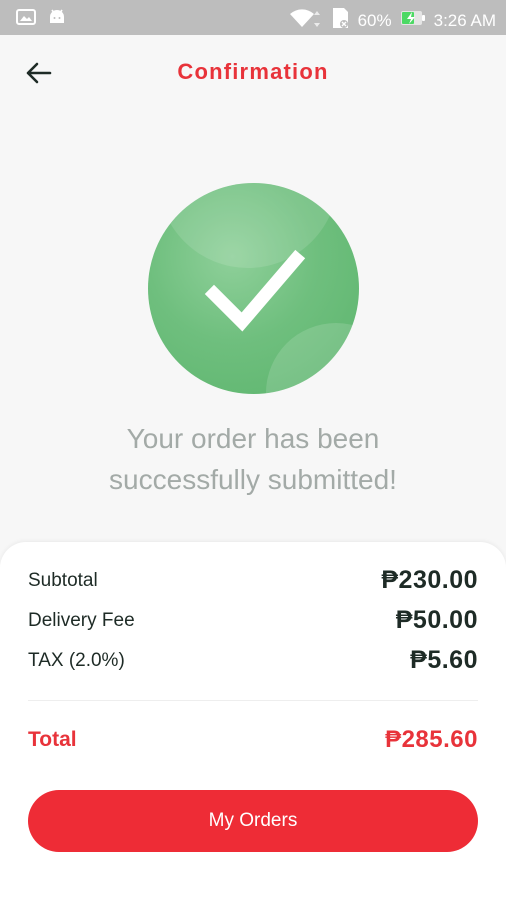  What do you see at coordinates (253, 580) in the screenshot?
I see `subtotal-row: Subtotal ₱230.00` at bounding box center [253, 580].